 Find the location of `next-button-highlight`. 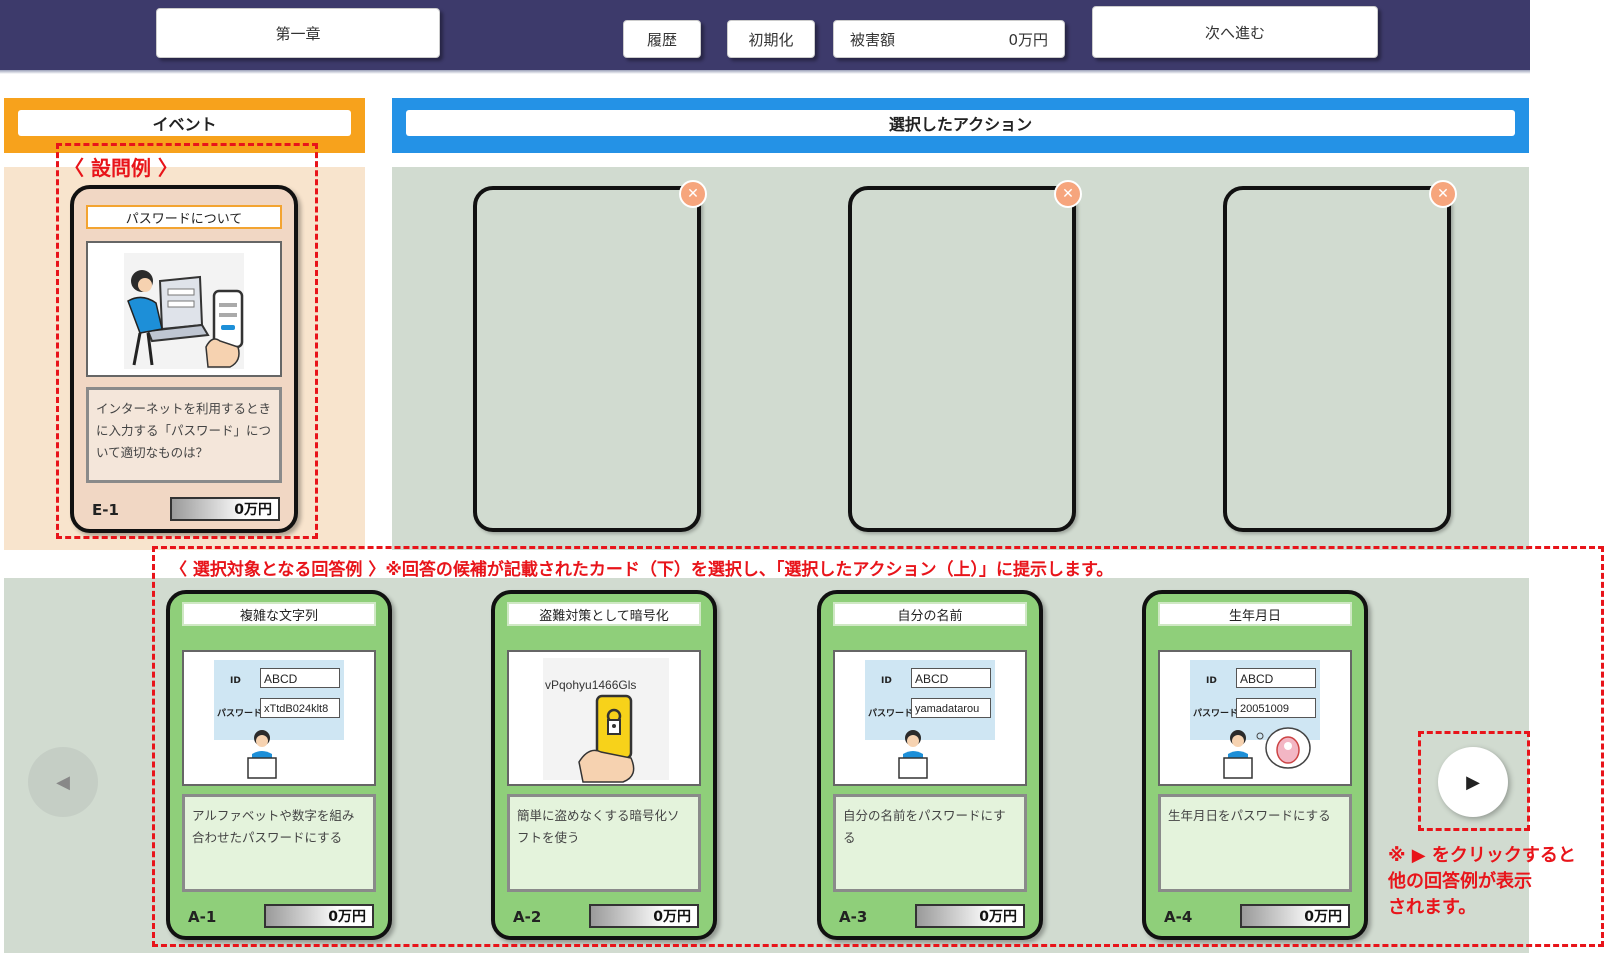

next-button-highlight is located at coordinates (1474, 781).